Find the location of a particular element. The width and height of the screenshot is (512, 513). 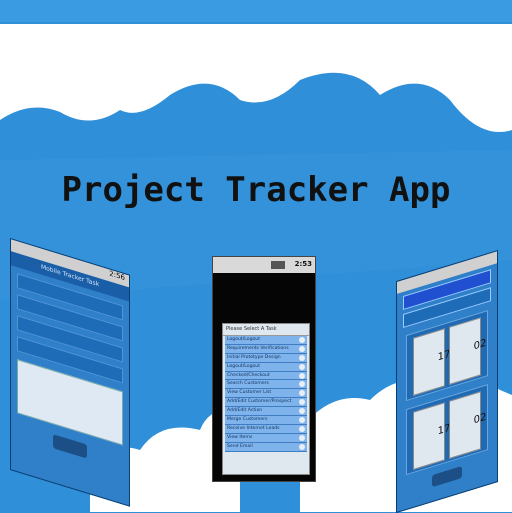

list-item: View Customer List is located at coordinates (266, 394).